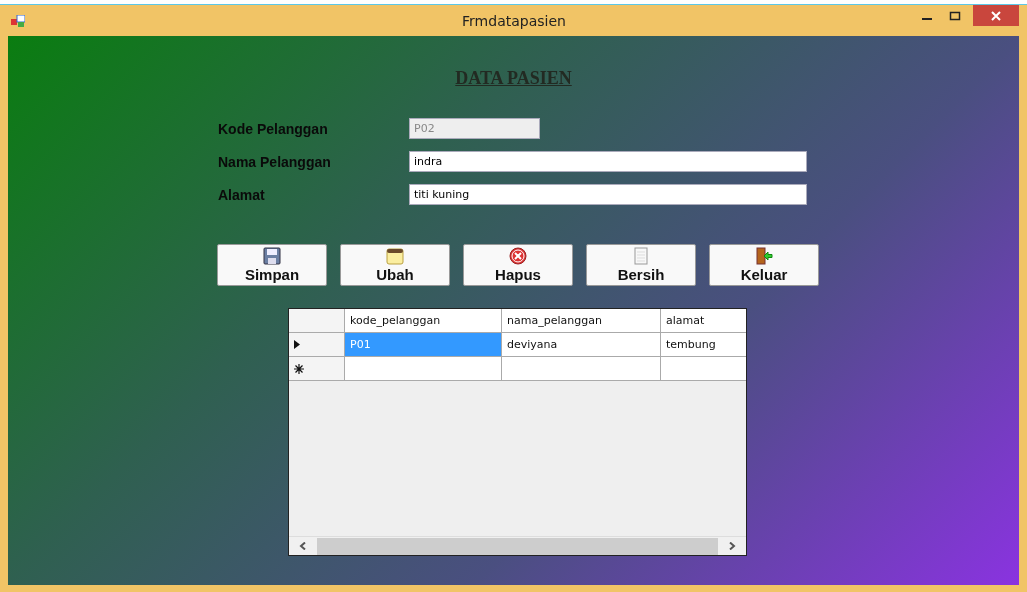 This screenshot has height=592, width=1027. I want to click on notepad-icon, so click(395, 256).